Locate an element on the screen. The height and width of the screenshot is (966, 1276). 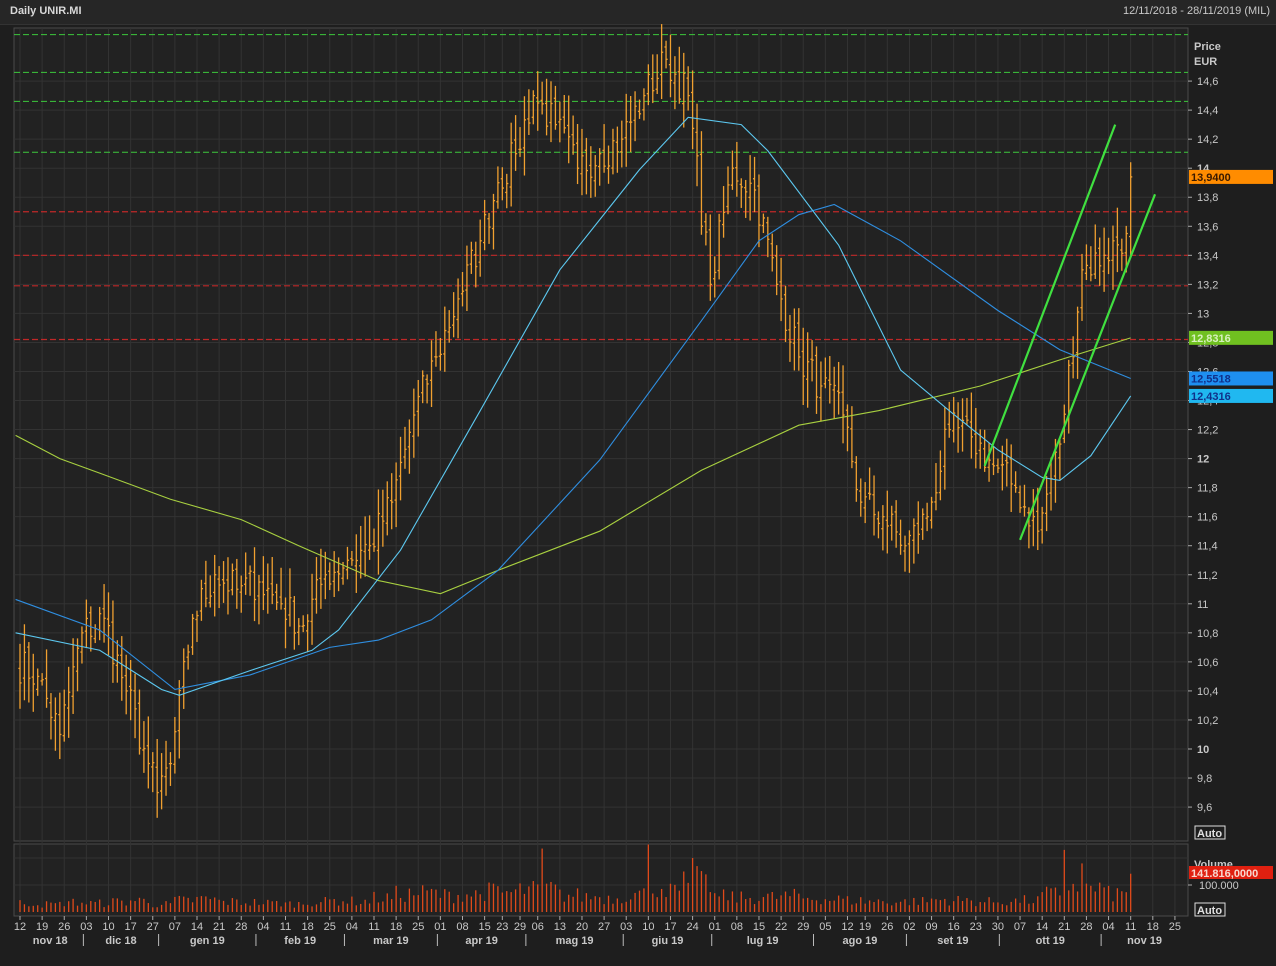
price-tick-label: 9,6 is located at coordinates (1204, 808).